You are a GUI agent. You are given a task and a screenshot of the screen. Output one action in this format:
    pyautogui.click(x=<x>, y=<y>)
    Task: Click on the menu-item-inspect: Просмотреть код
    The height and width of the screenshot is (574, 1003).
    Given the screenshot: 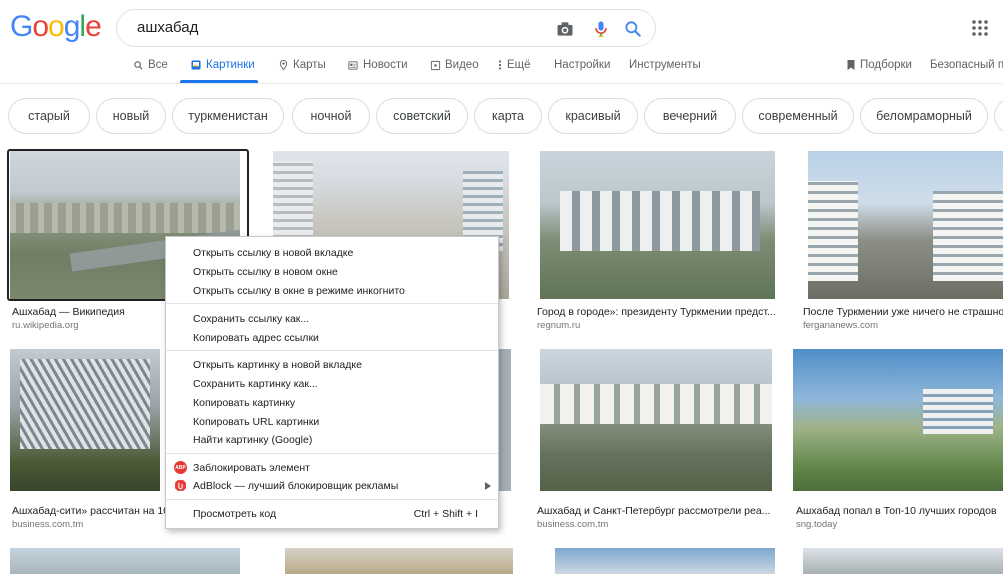 What is the action you would take?
    pyautogui.click(x=234, y=514)
    